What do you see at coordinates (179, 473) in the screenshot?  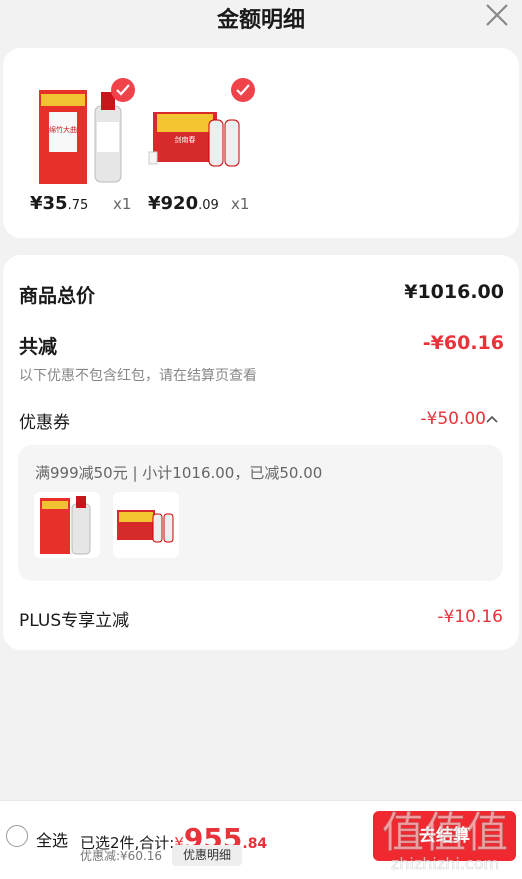 I see `coupon-detail-text: 满999减50元 | 小计1016.00，已减50.00` at bounding box center [179, 473].